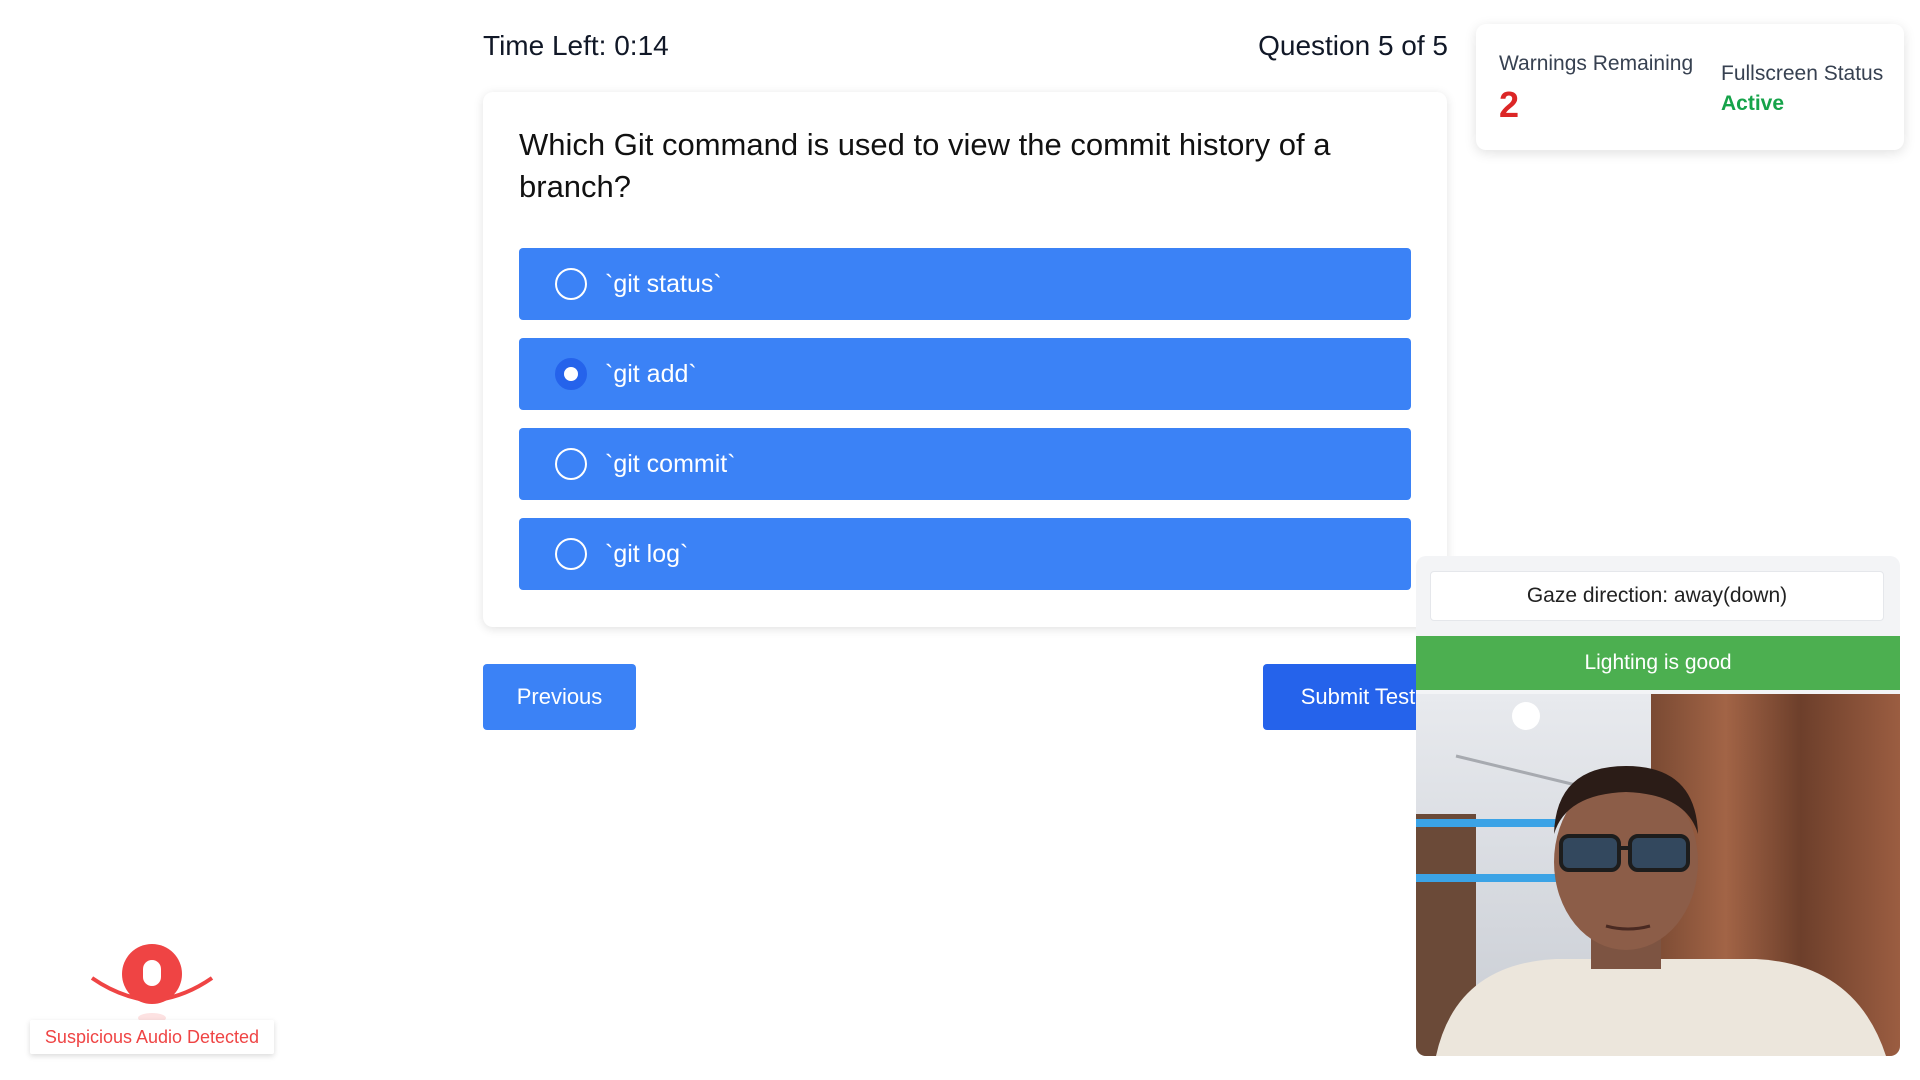 The height and width of the screenshot is (1080, 1920). I want to click on radio-checked-icon, so click(571, 374).